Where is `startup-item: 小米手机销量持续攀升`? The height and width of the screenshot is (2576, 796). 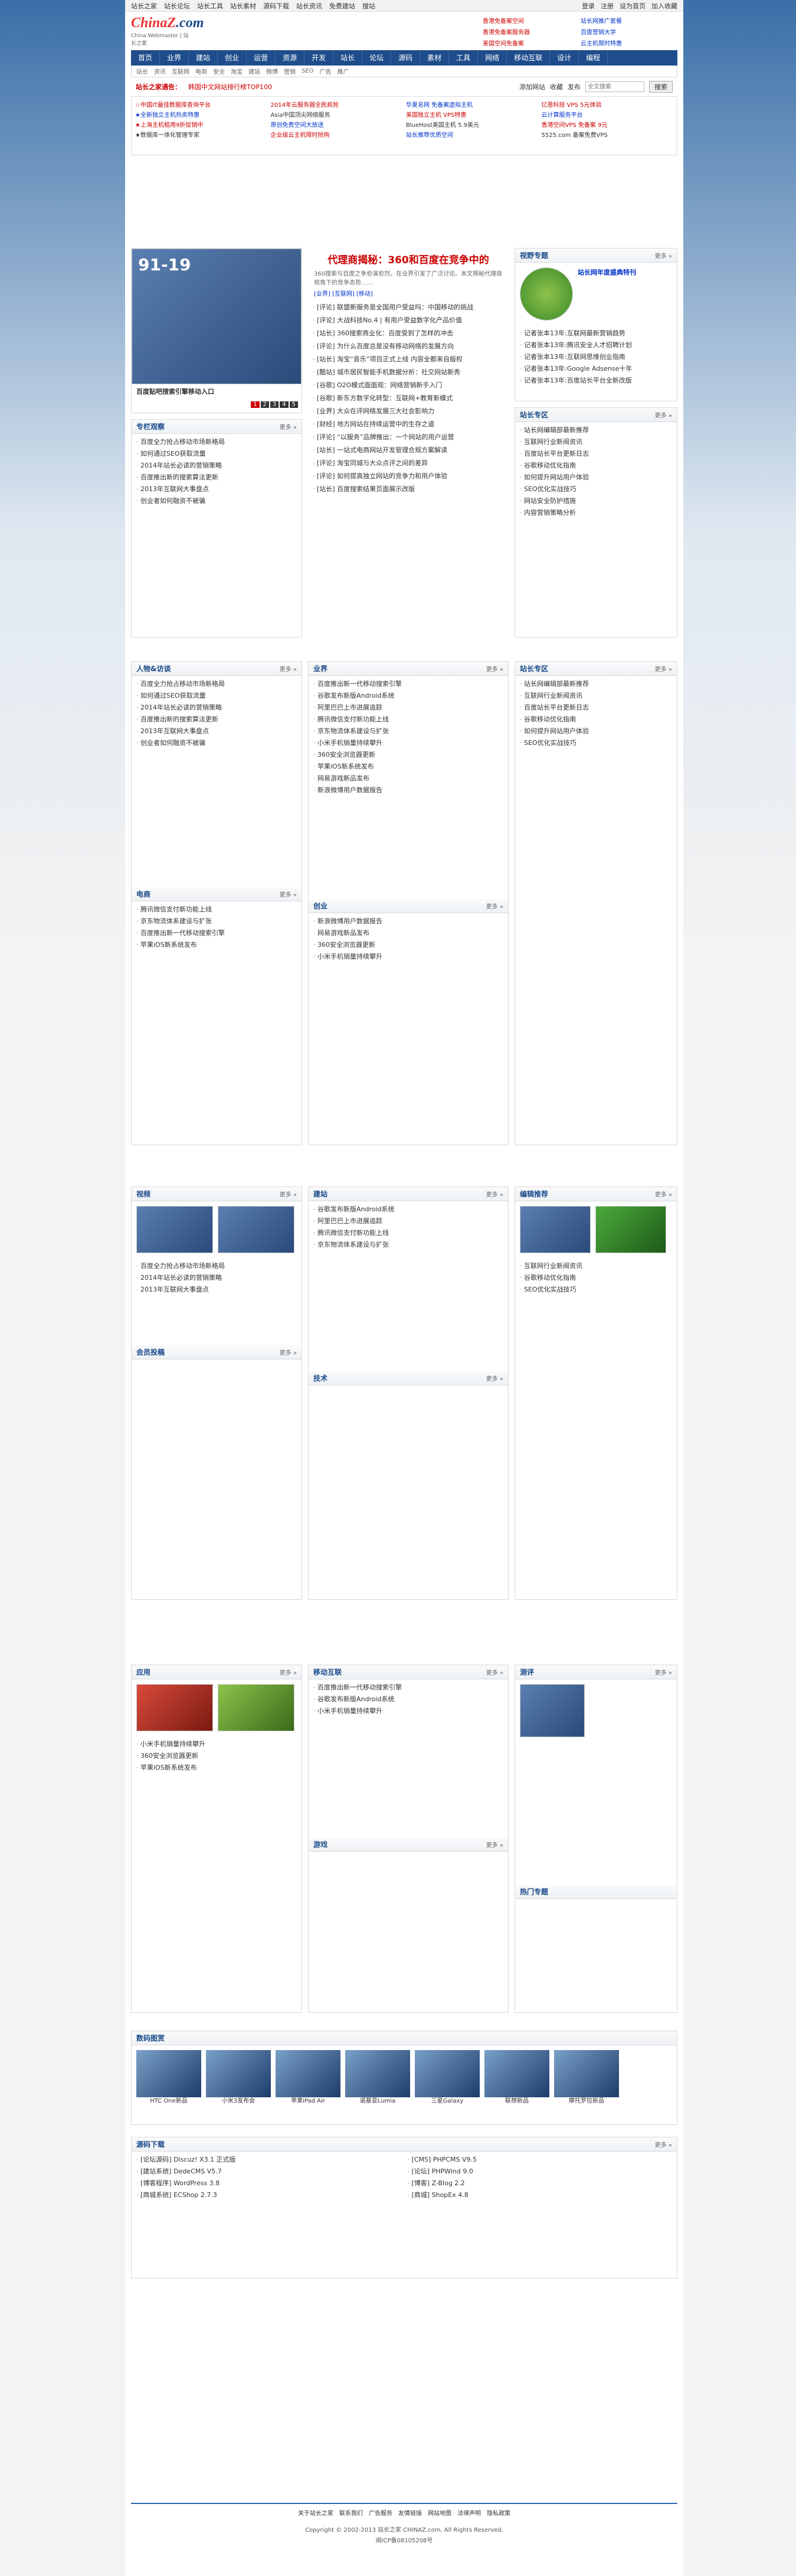
startup-item: 小米手机销量持续攀升 is located at coordinates (408, 957).